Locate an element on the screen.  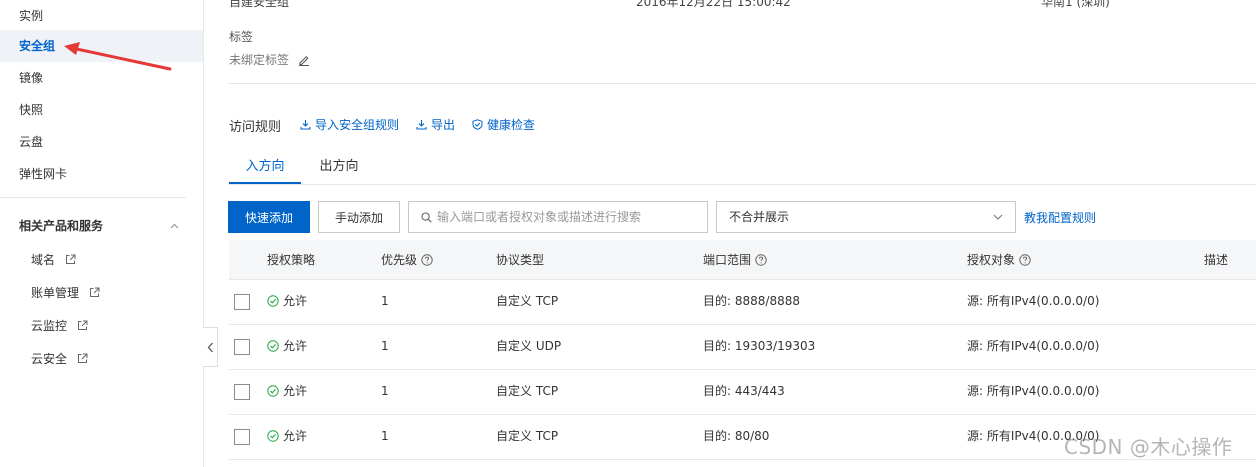
tabs-baseline is located at coordinates (742, 184).